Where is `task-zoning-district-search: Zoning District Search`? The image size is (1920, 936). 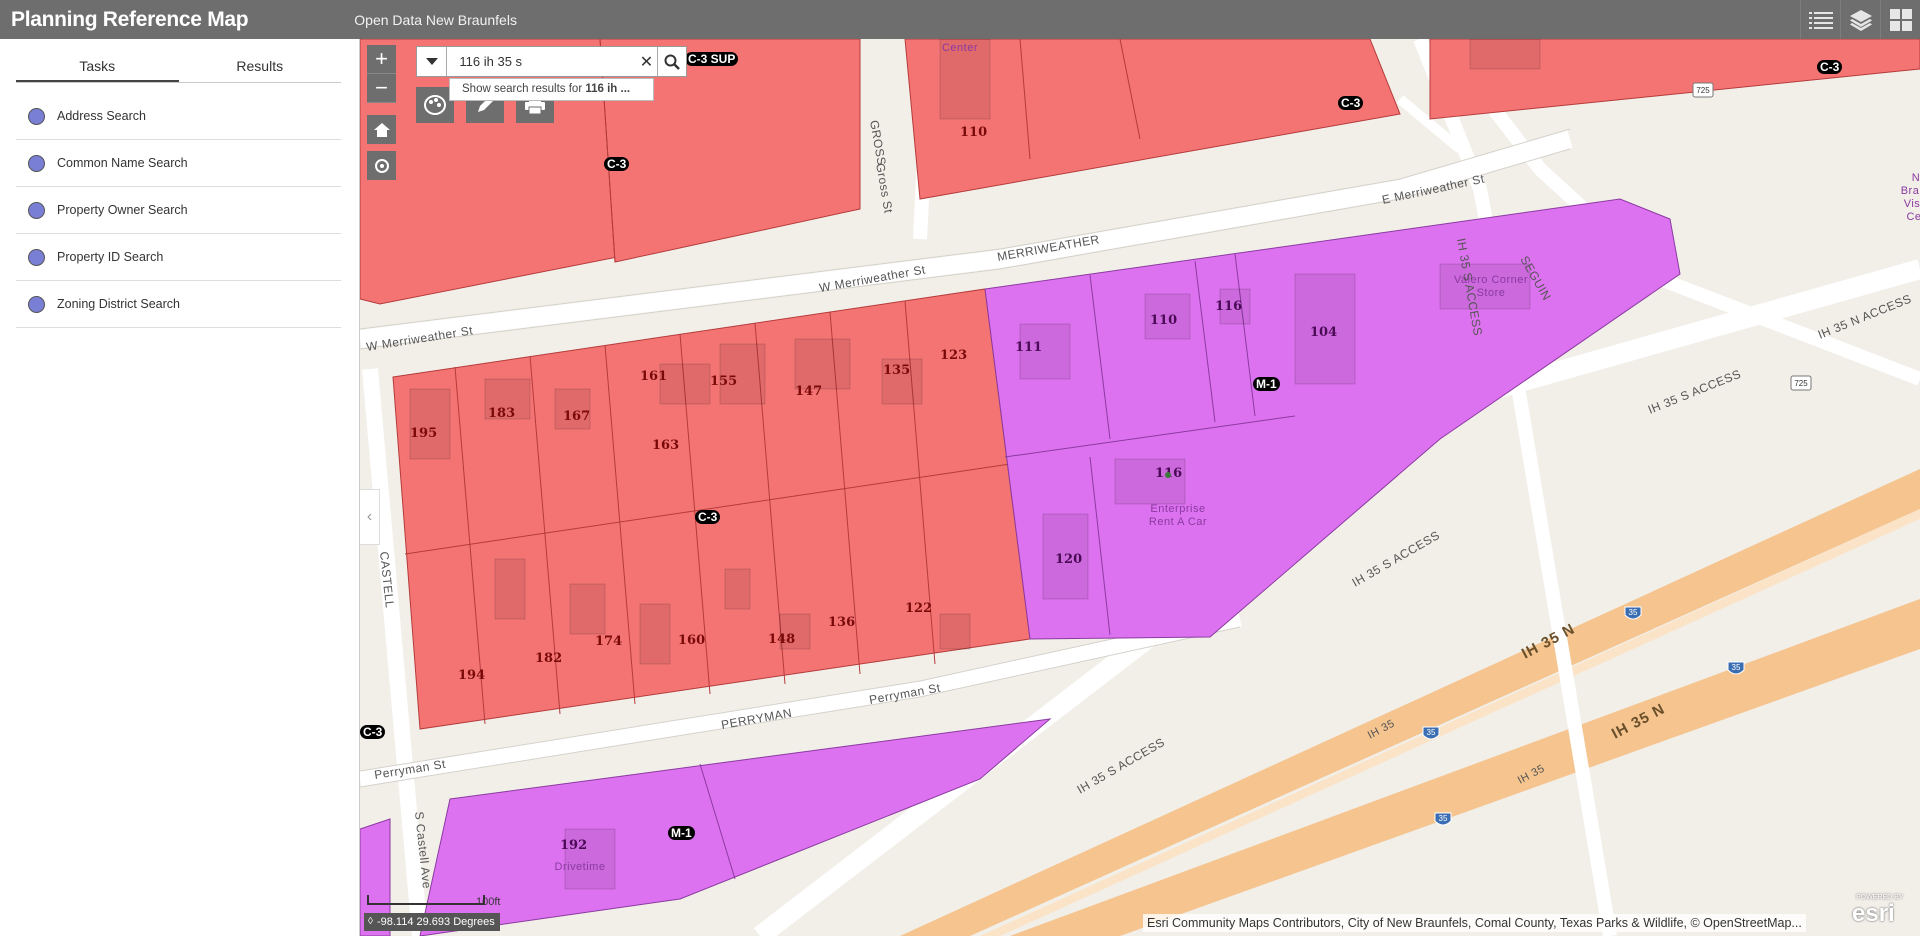
task-zoning-district-search: Zoning District Search is located at coordinates (178, 304).